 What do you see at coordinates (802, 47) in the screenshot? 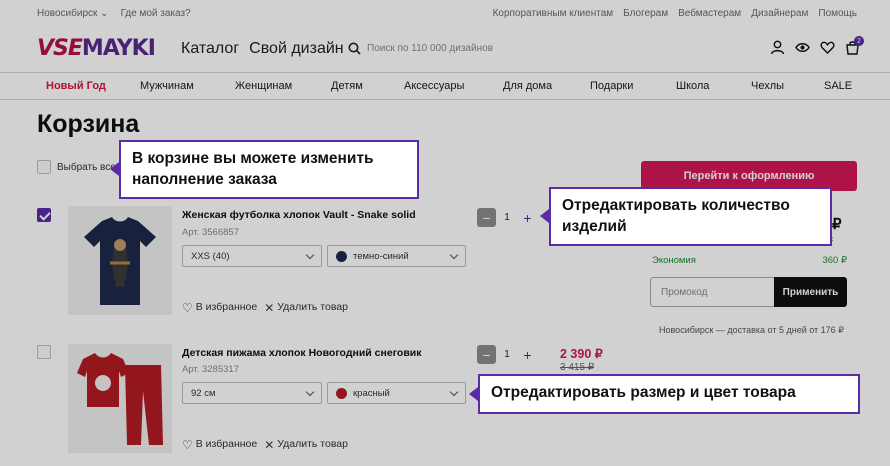
I see `eye-icon` at bounding box center [802, 47].